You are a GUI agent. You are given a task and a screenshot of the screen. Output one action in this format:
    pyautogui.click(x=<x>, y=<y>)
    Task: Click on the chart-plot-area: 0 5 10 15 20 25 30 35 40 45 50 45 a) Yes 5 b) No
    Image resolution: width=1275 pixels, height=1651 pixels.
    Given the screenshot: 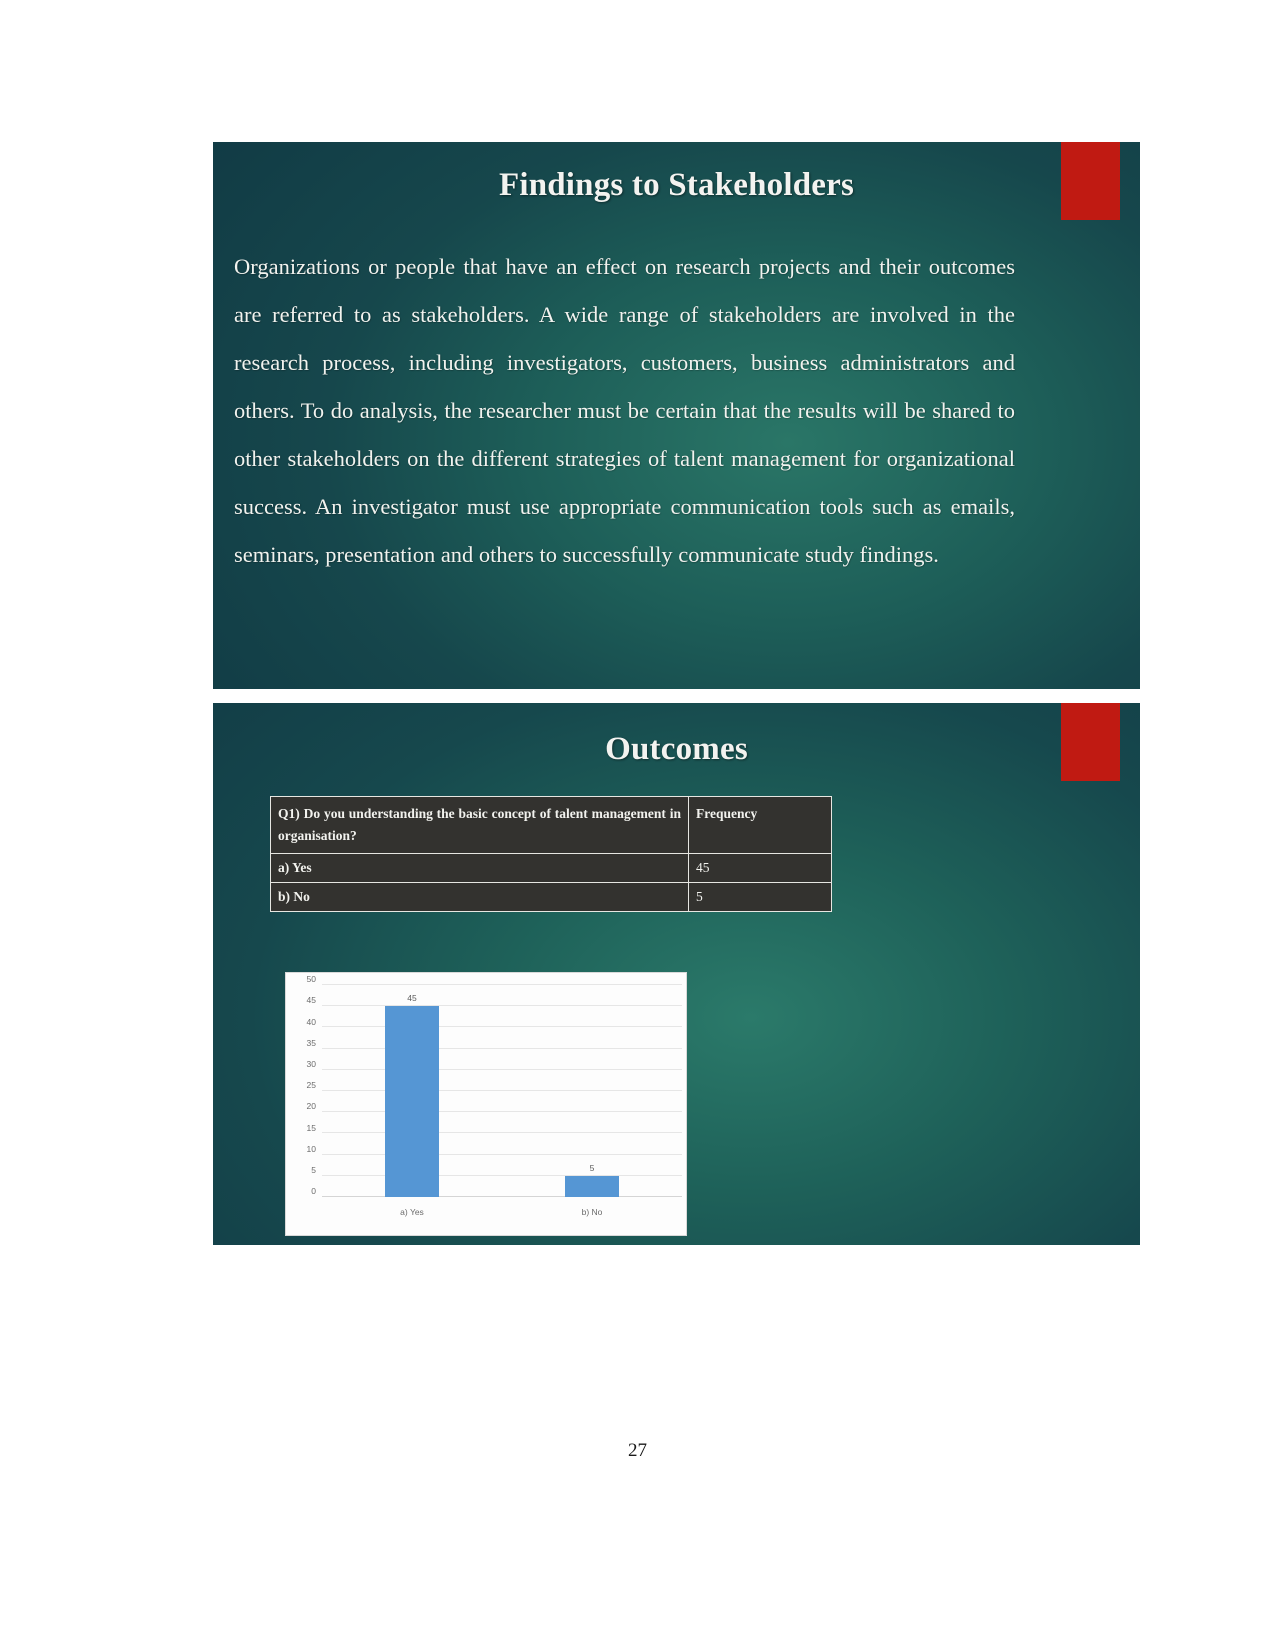 What is the action you would take?
    pyautogui.click(x=494, y=1095)
    